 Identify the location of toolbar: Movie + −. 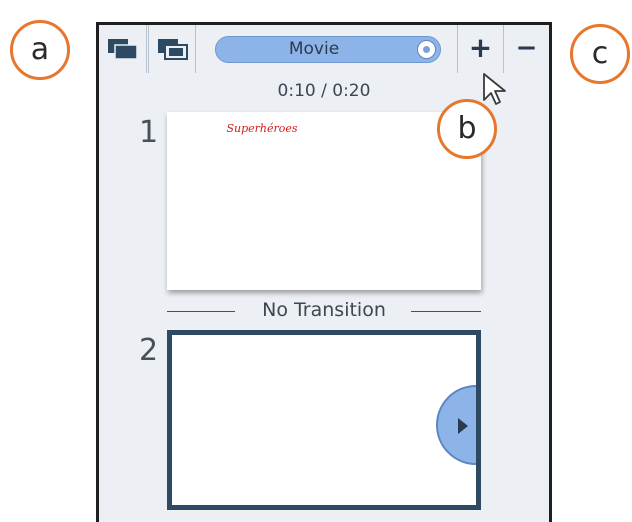
(324, 49).